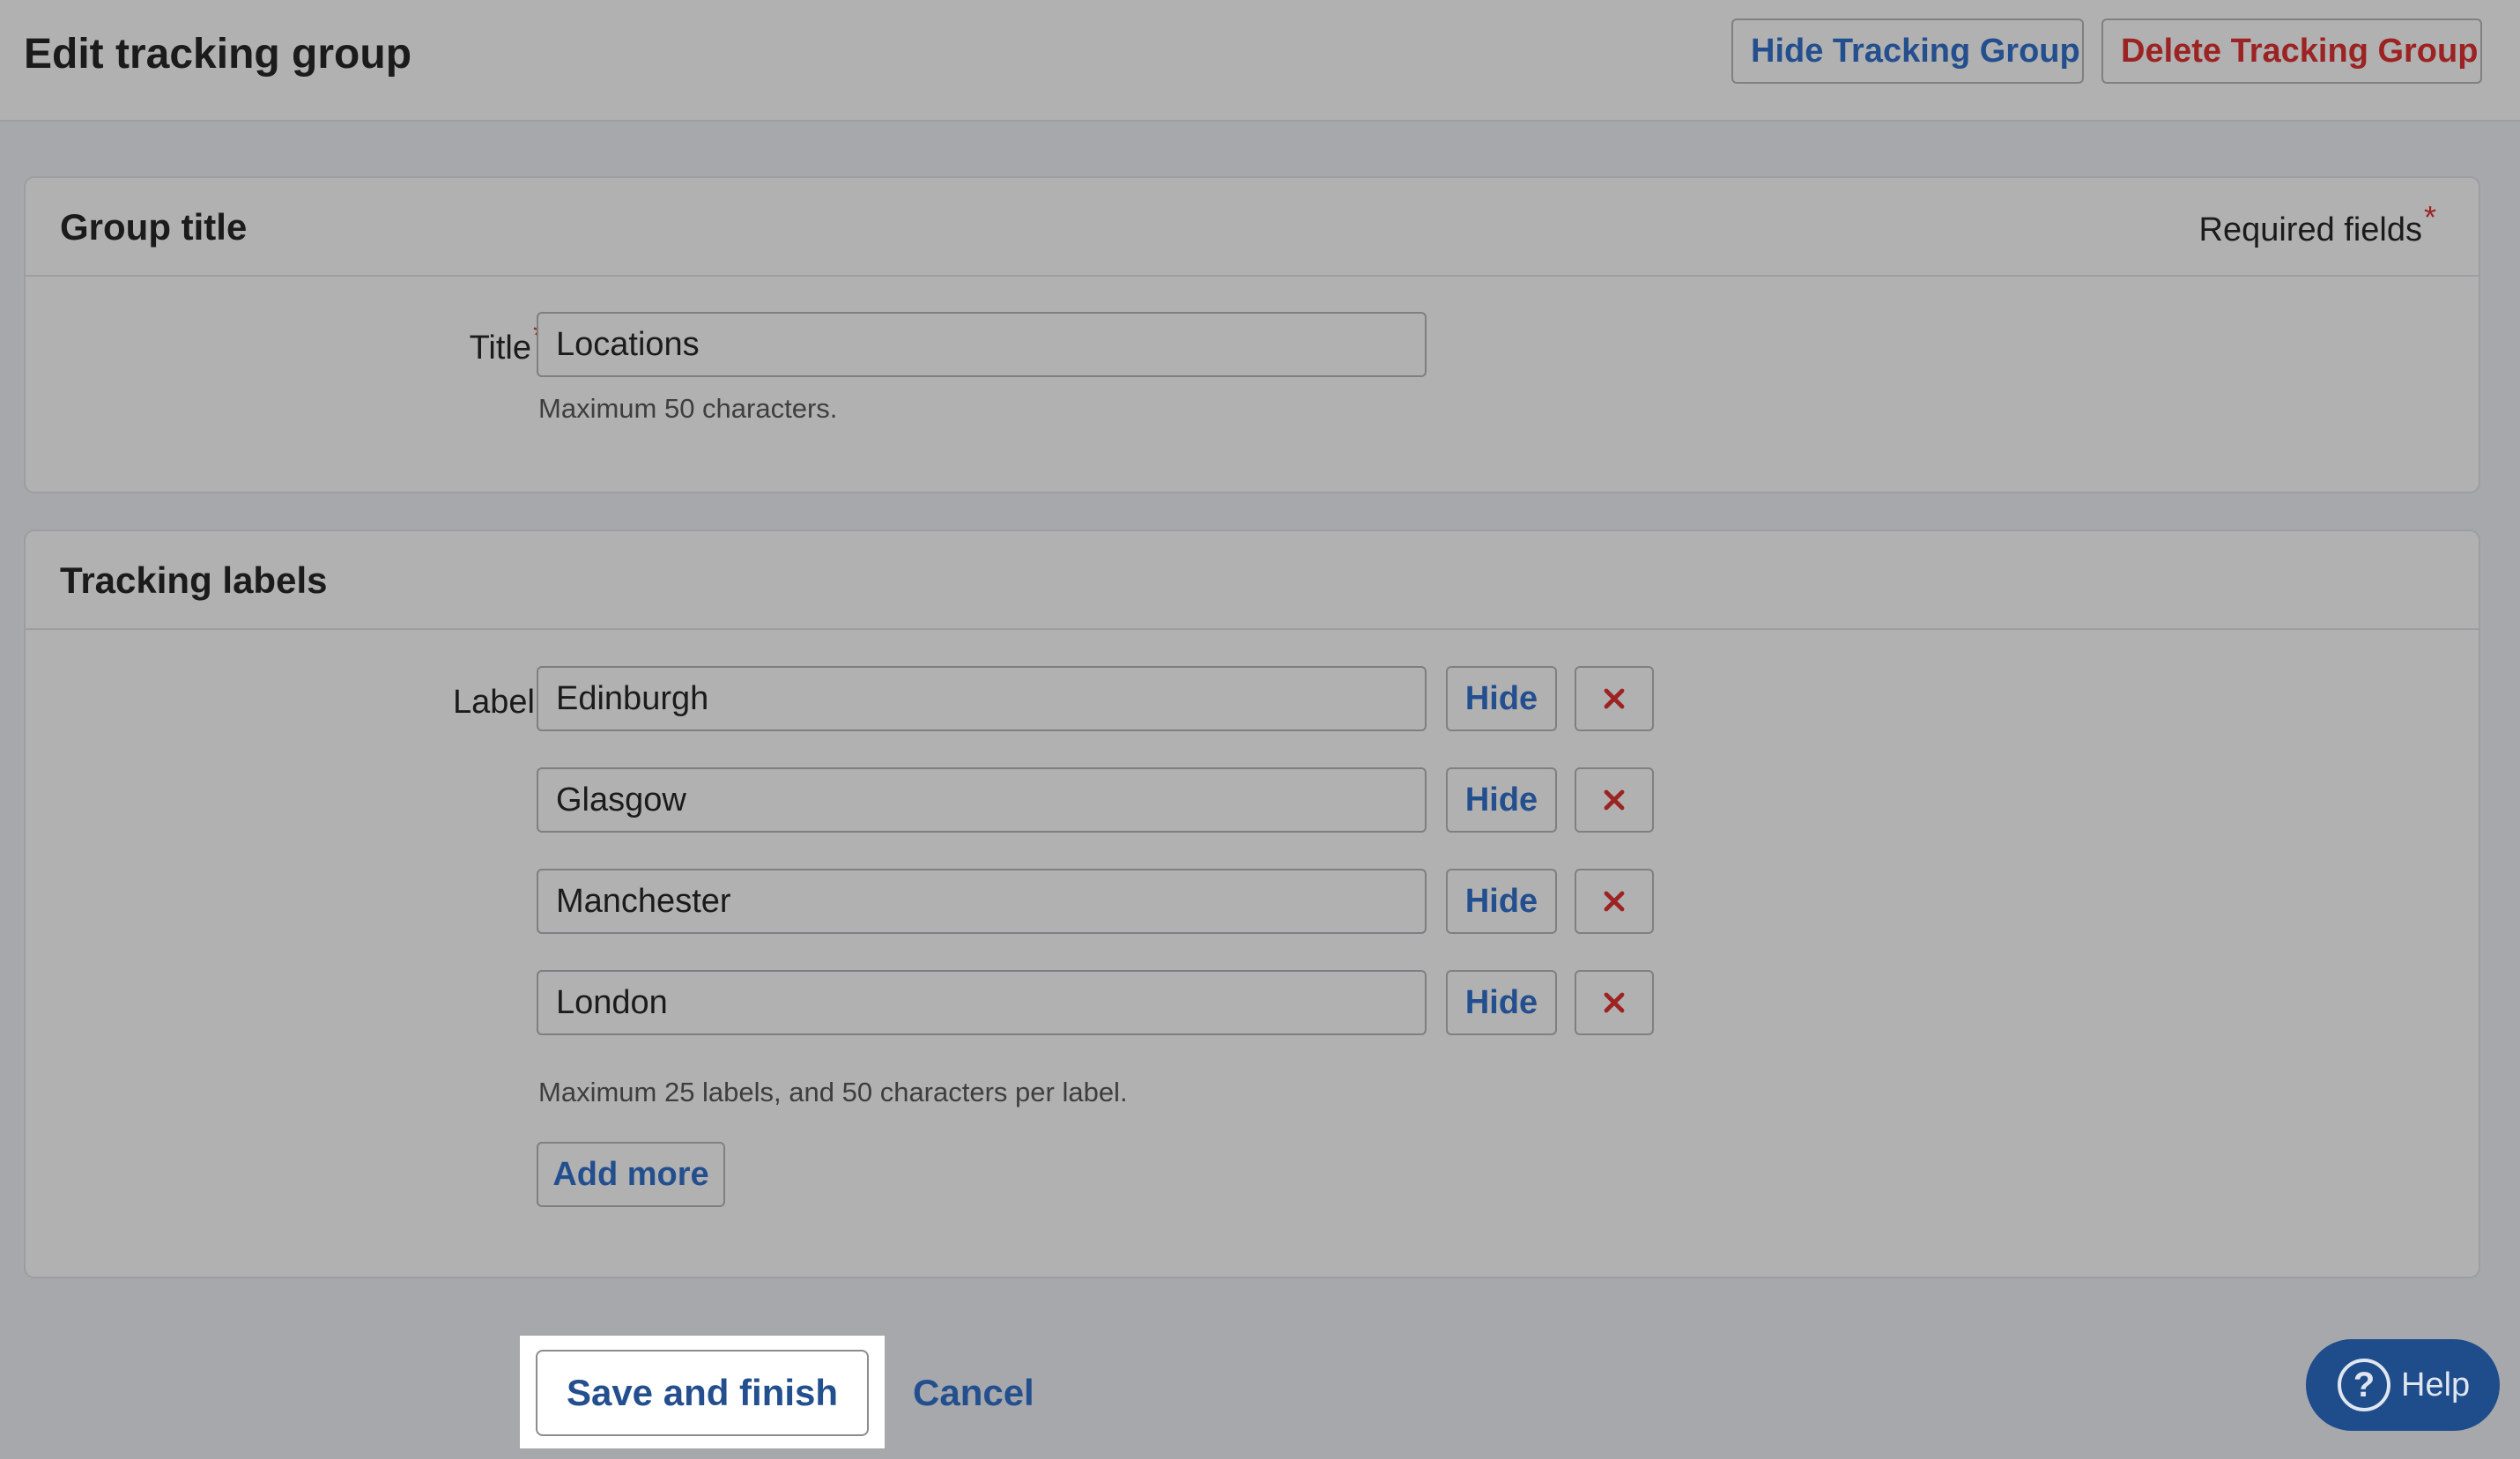 The height and width of the screenshot is (1459, 2520). I want to click on tracking-labels-heading: Tracking labels, so click(194, 580).